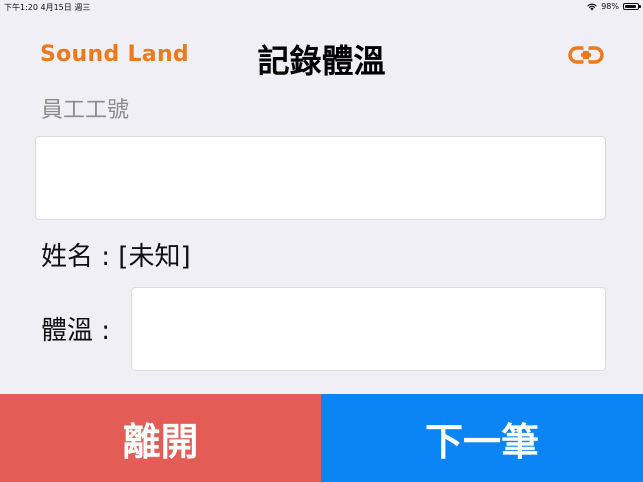  I want to click on next-record-button: 下一筆, so click(482, 438).